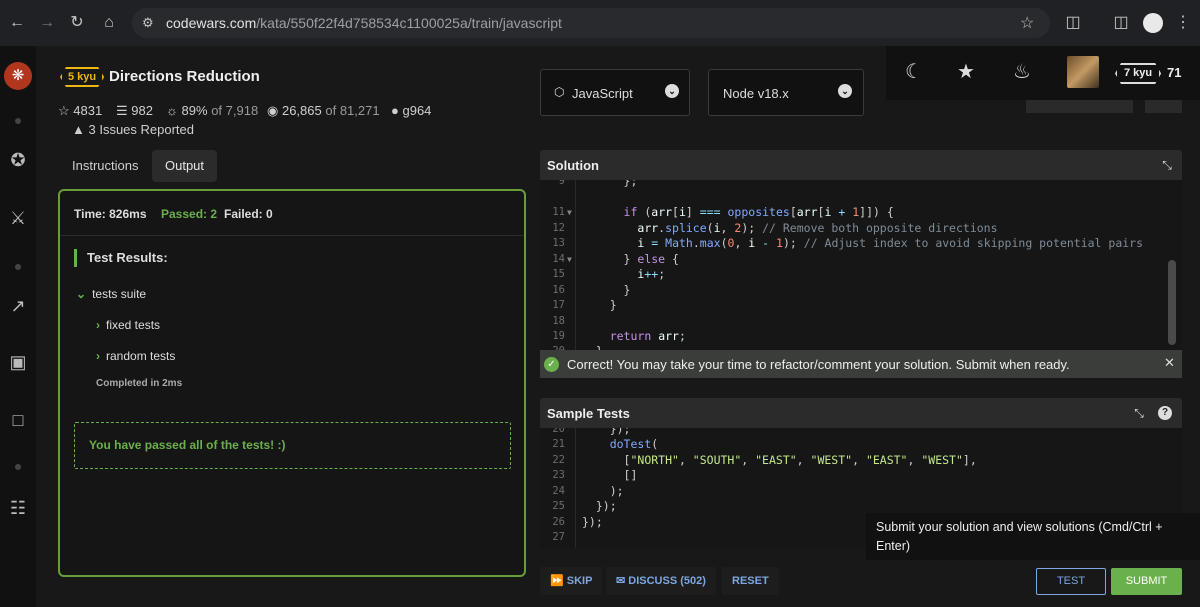  I want to click on layers-icon: ☰, so click(122, 110).